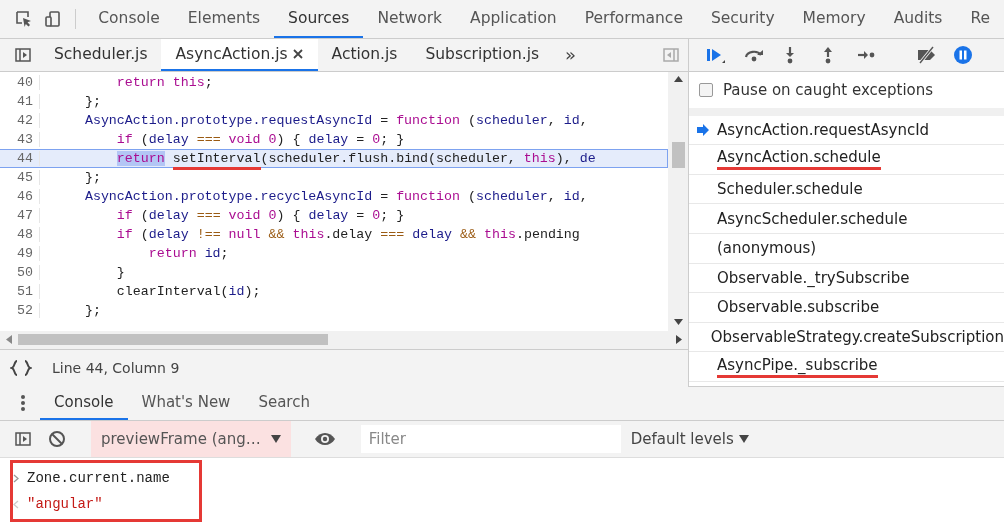 The image size is (1004, 522). I want to click on command-text: Zone.current.name, so click(98, 478).